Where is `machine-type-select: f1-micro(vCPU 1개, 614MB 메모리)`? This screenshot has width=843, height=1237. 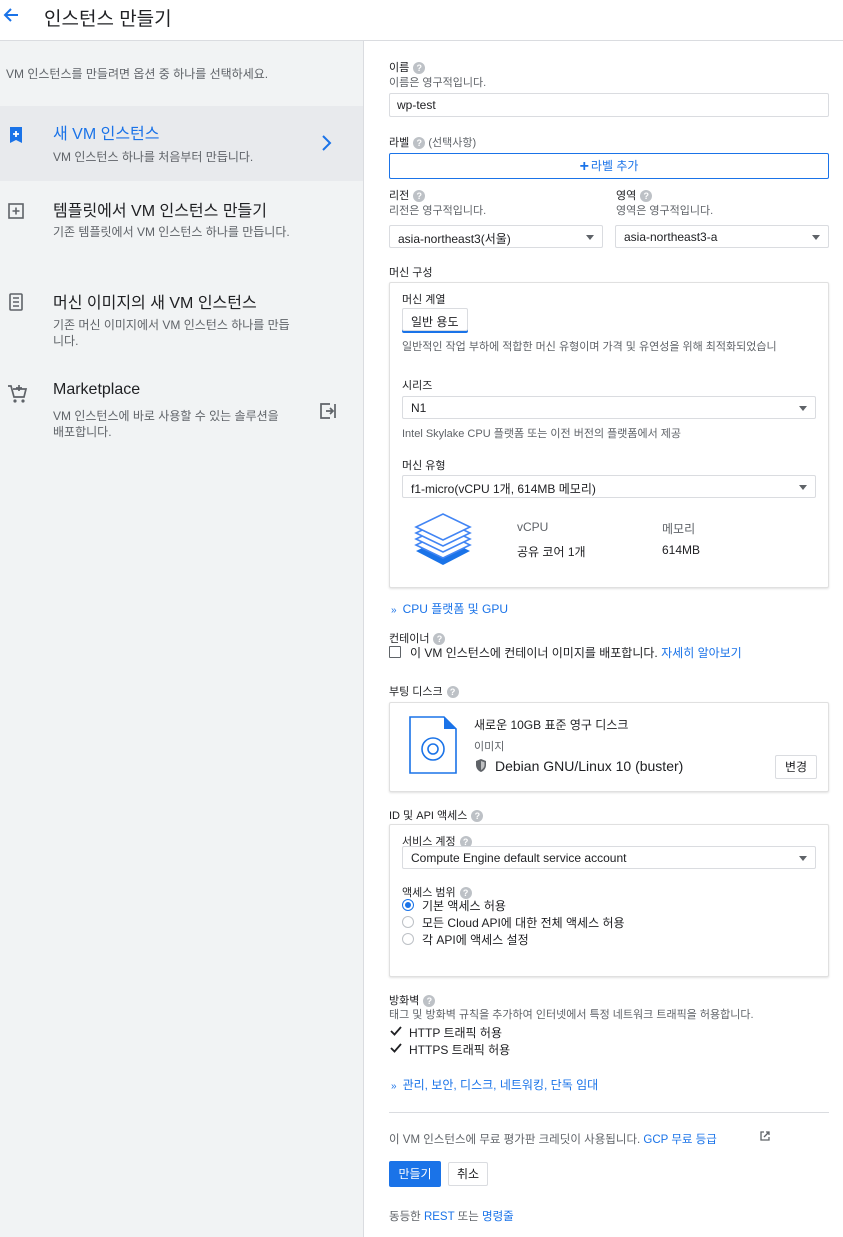 machine-type-select: f1-micro(vCPU 1개, 614MB 메모리) is located at coordinates (609, 486).